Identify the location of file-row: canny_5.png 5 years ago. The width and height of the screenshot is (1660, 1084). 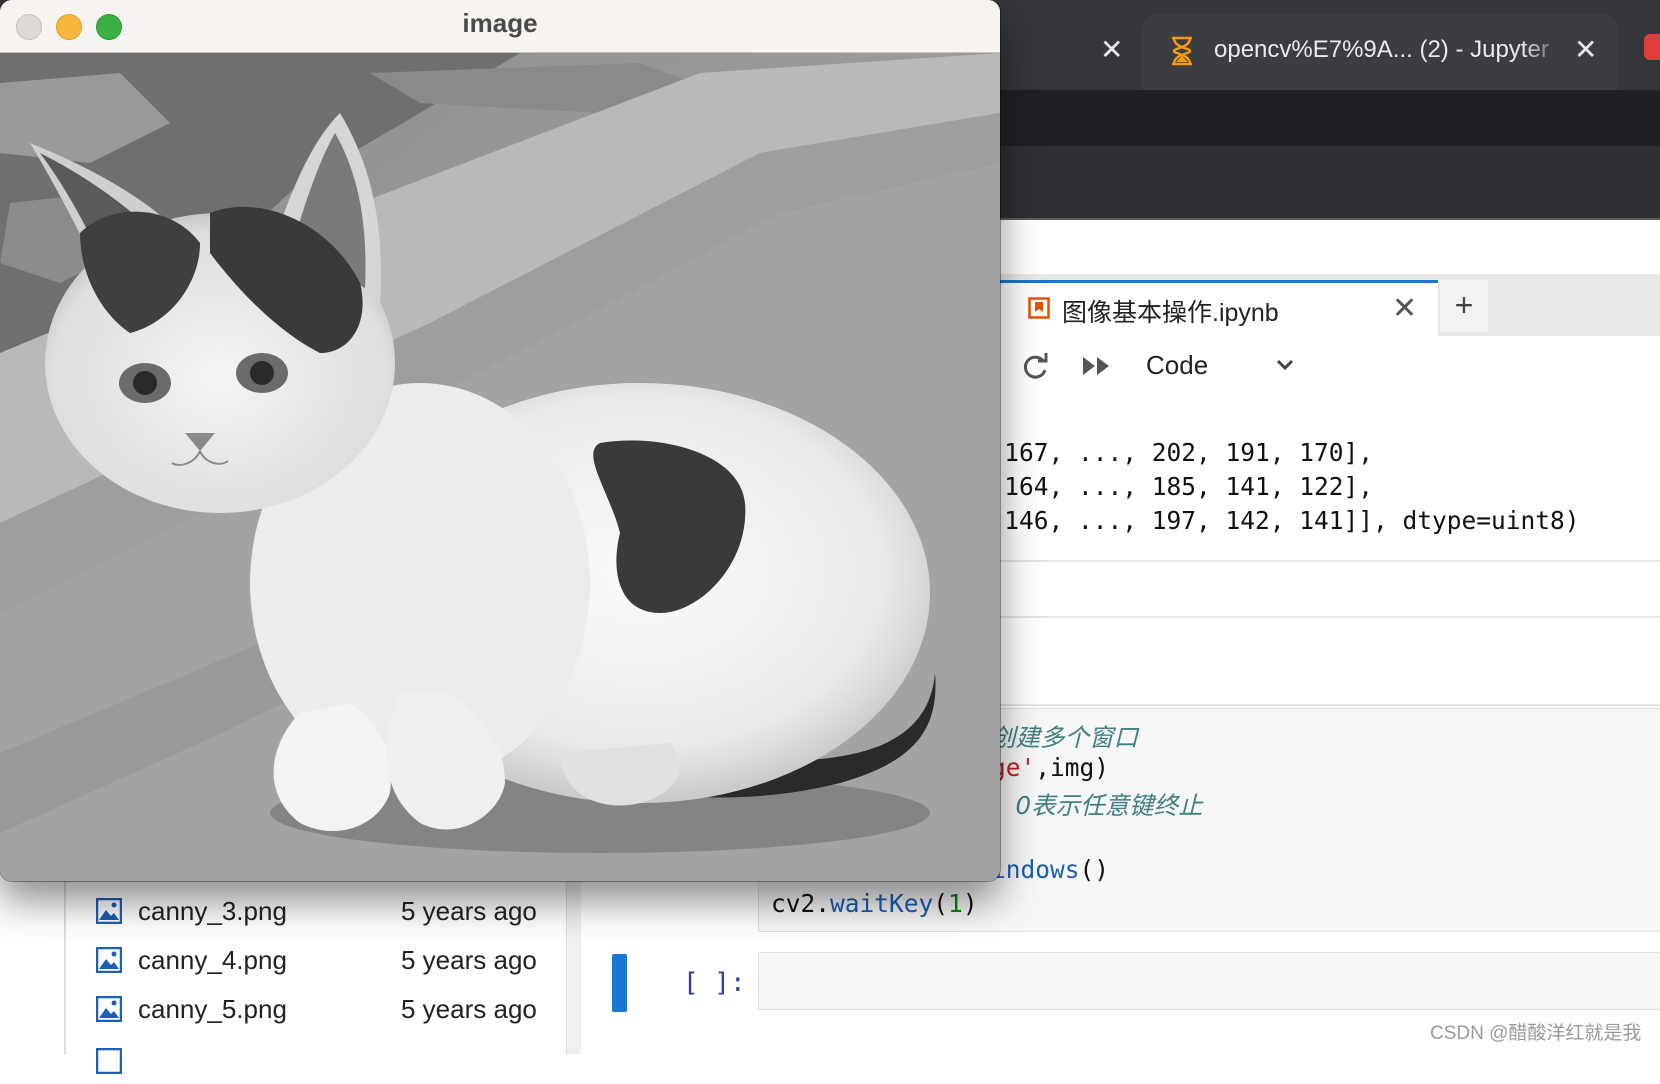
(321, 1010).